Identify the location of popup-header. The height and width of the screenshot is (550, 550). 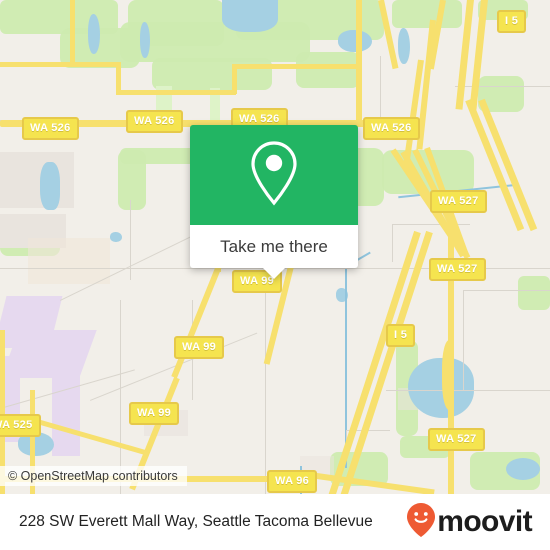
(274, 175).